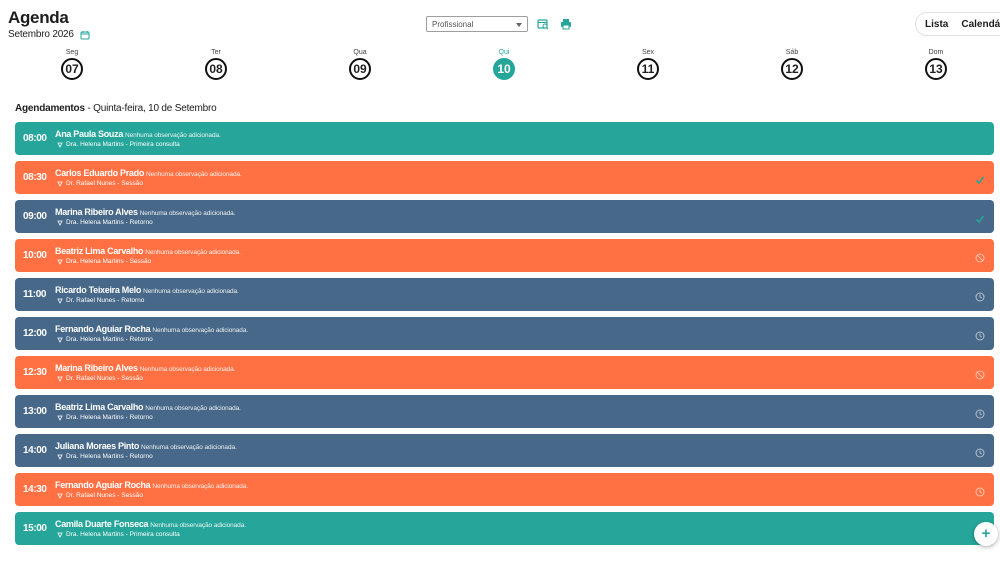  I want to click on patient-name: Camila Duarte Fonseca, so click(102, 524).